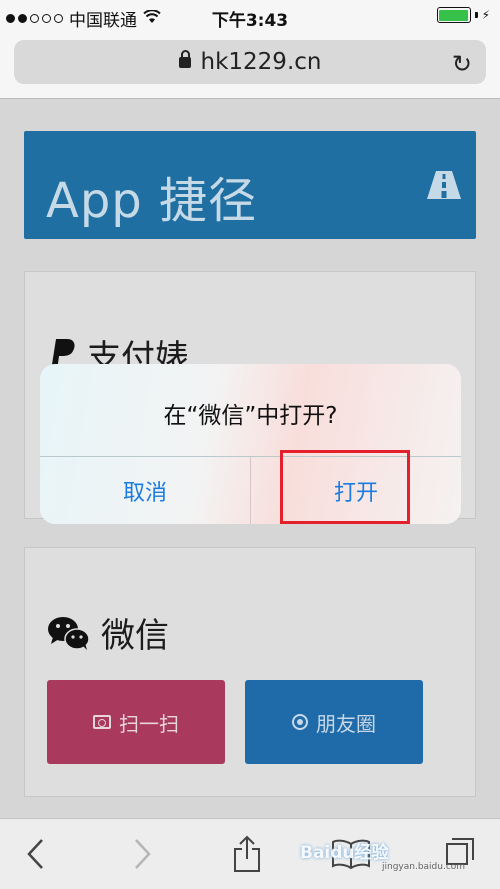 The height and width of the screenshot is (889, 500). I want to click on moments-label: 朋友圈, so click(346, 723).